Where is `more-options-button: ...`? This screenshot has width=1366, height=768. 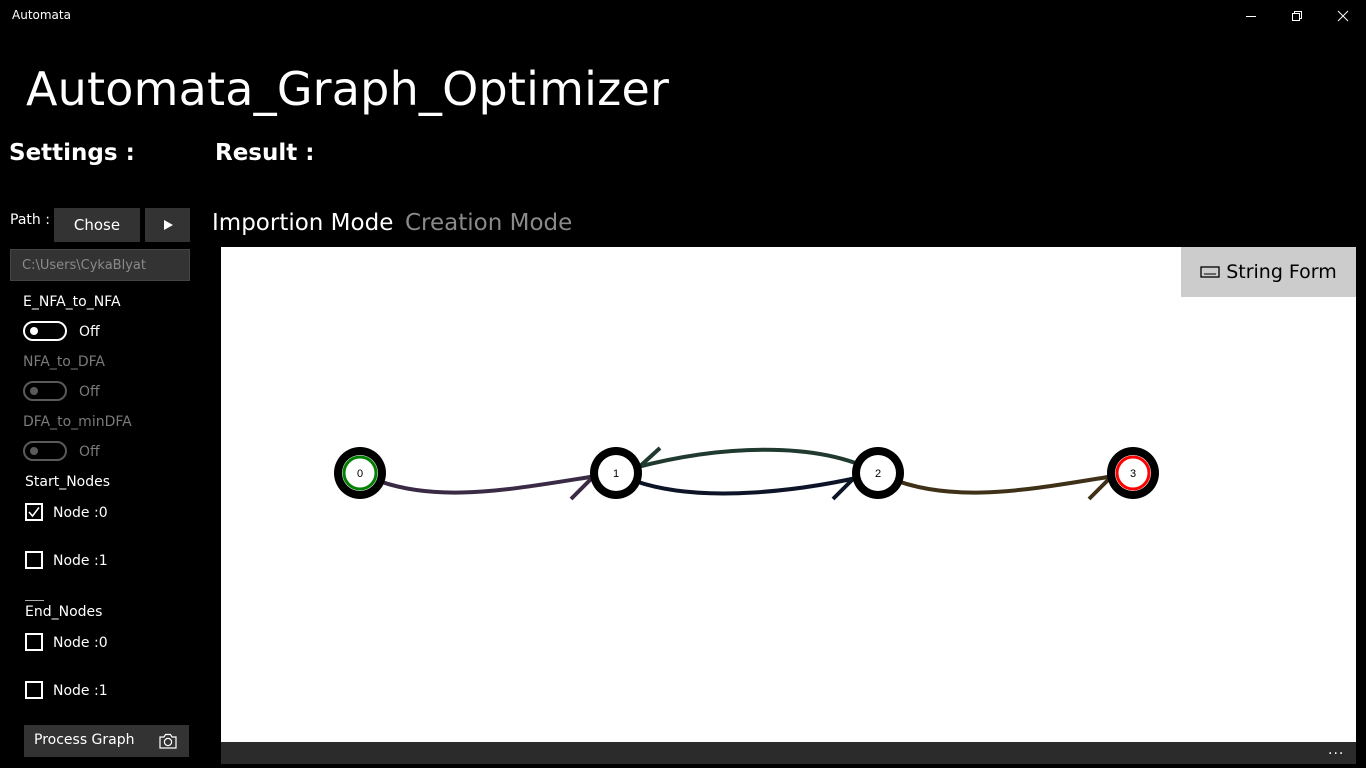 more-options-button: ... is located at coordinates (1336, 750).